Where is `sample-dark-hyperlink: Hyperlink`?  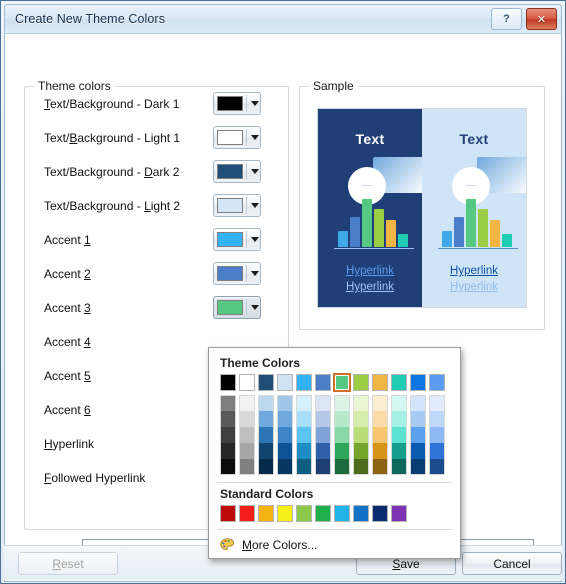
sample-dark-hyperlink: Hyperlink is located at coordinates (370, 271).